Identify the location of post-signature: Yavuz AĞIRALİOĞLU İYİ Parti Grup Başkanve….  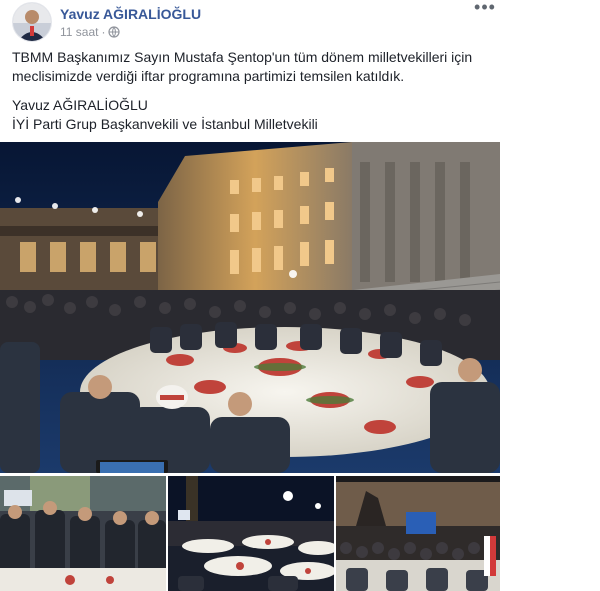
(251, 115).